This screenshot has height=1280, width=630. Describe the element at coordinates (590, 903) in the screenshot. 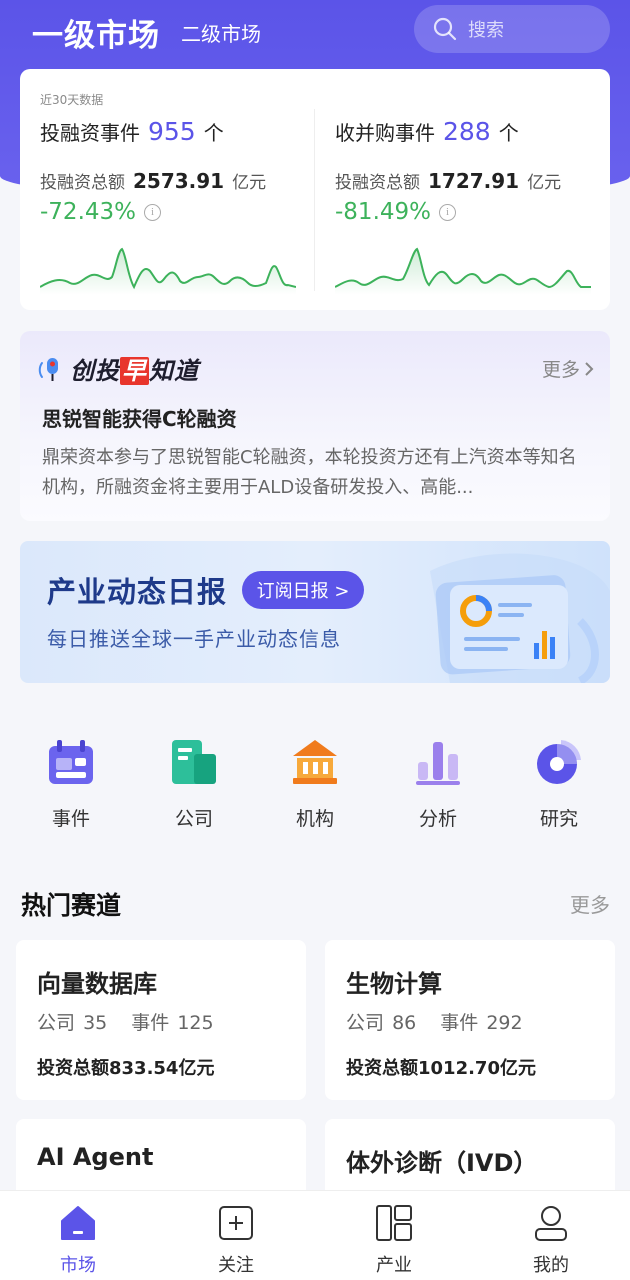

I see `hot-tracks-more-link: 更多` at that location.